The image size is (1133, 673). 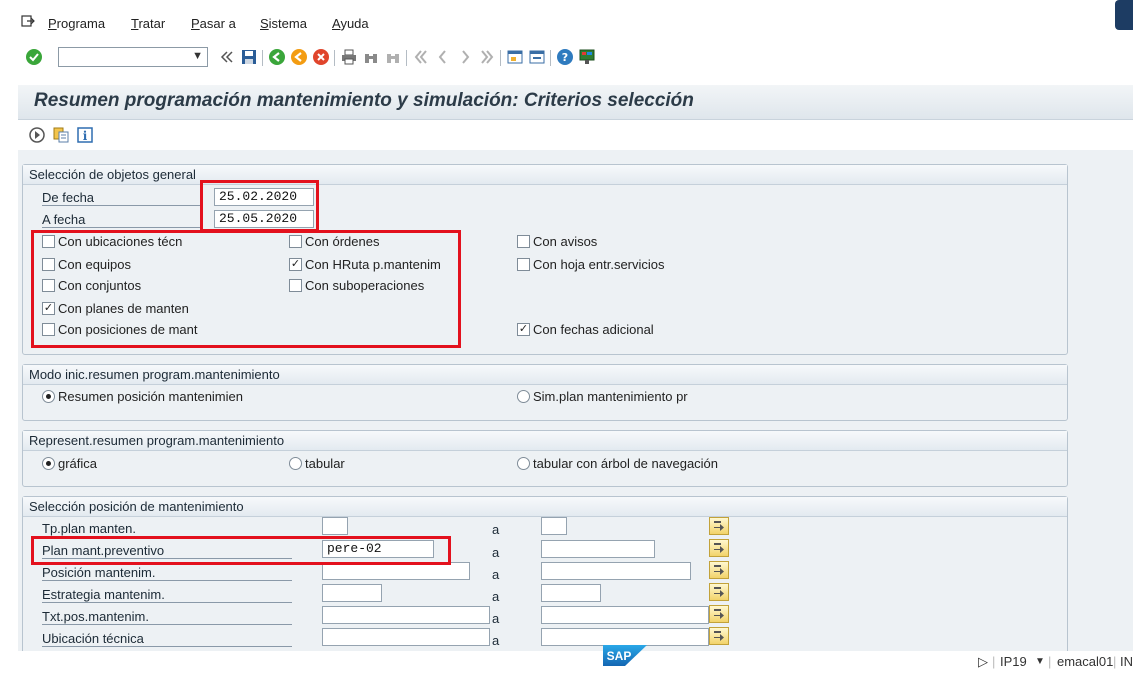 I want to click on enter-icon, so click(x=34, y=57).